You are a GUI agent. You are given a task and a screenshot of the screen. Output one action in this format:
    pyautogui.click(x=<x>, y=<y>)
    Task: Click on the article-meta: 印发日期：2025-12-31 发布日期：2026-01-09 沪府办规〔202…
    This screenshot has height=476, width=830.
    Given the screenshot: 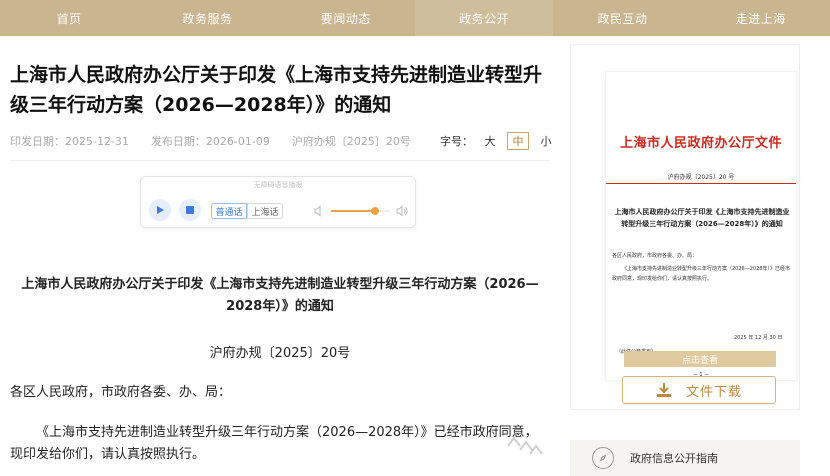 What is the action you would take?
    pyautogui.click(x=210, y=141)
    